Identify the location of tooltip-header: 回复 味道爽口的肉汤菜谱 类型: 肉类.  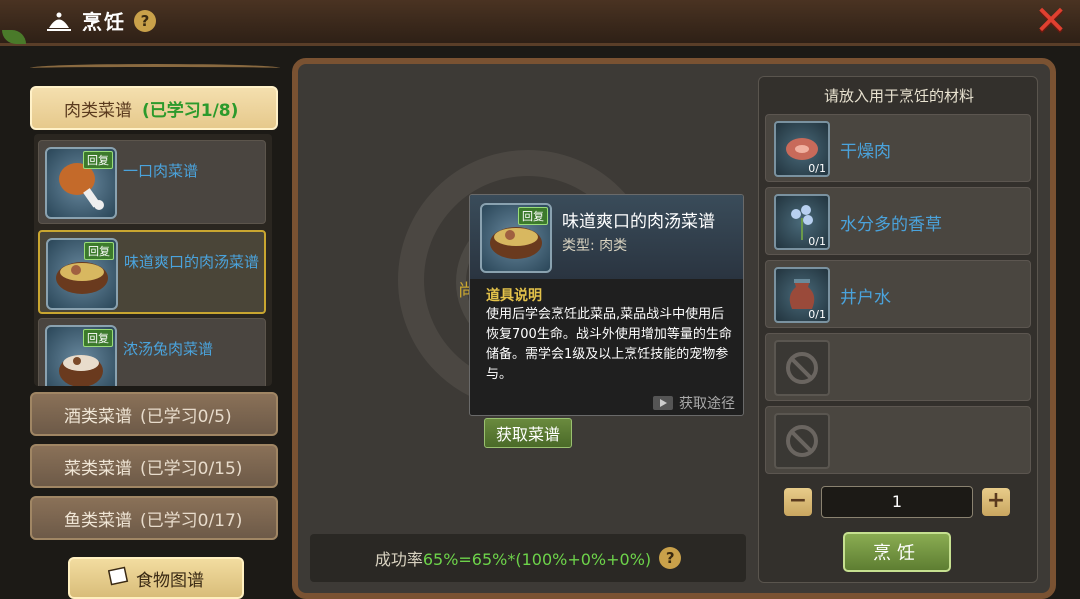
(606, 237).